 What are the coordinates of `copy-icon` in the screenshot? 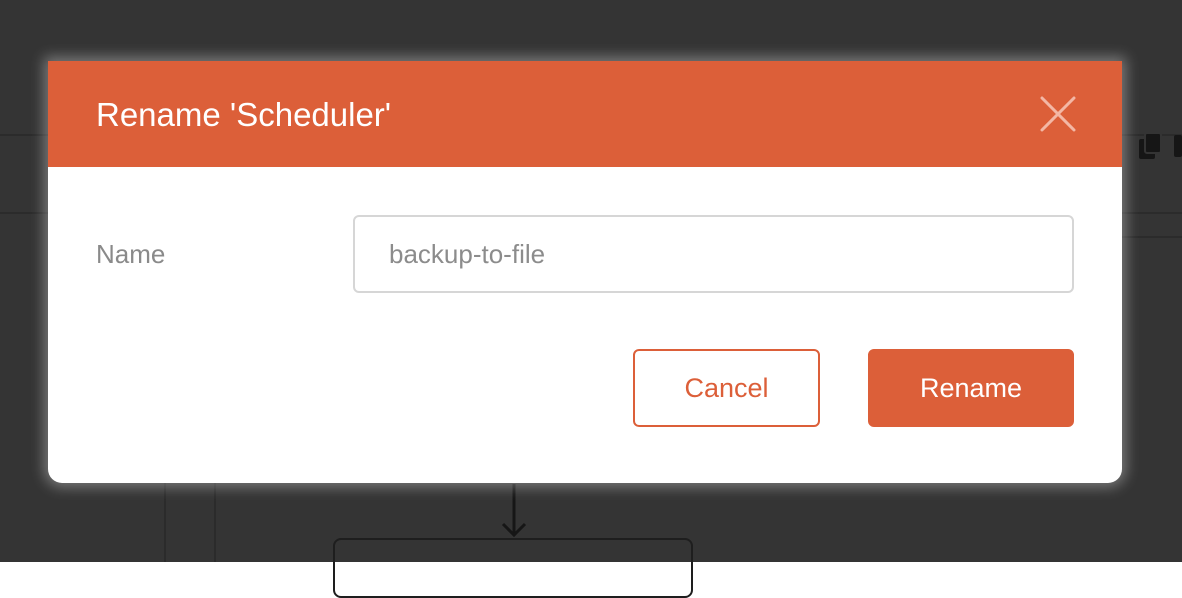 It's located at (1151, 149).